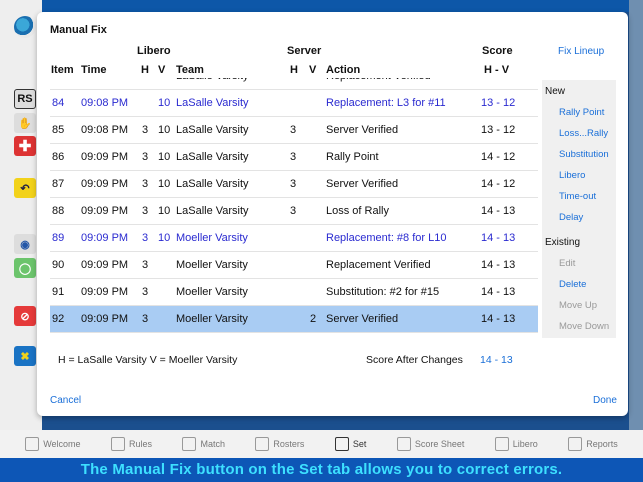 The image size is (643, 482). Describe the element at coordinates (94, 70) in the screenshot. I see `header-time: Time` at that location.